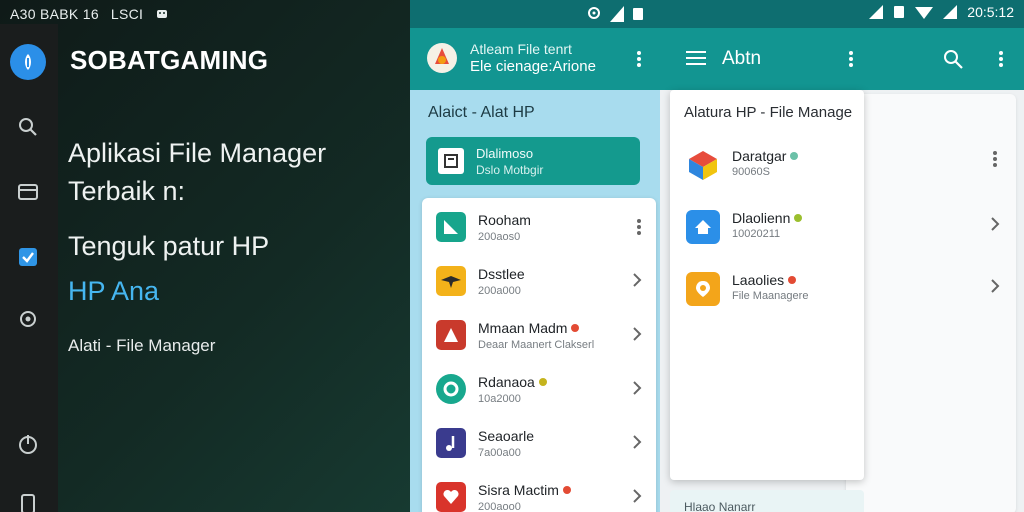 This screenshot has height=512, width=1024. What do you see at coordinates (28, 192) in the screenshot?
I see `card-icon` at bounding box center [28, 192].